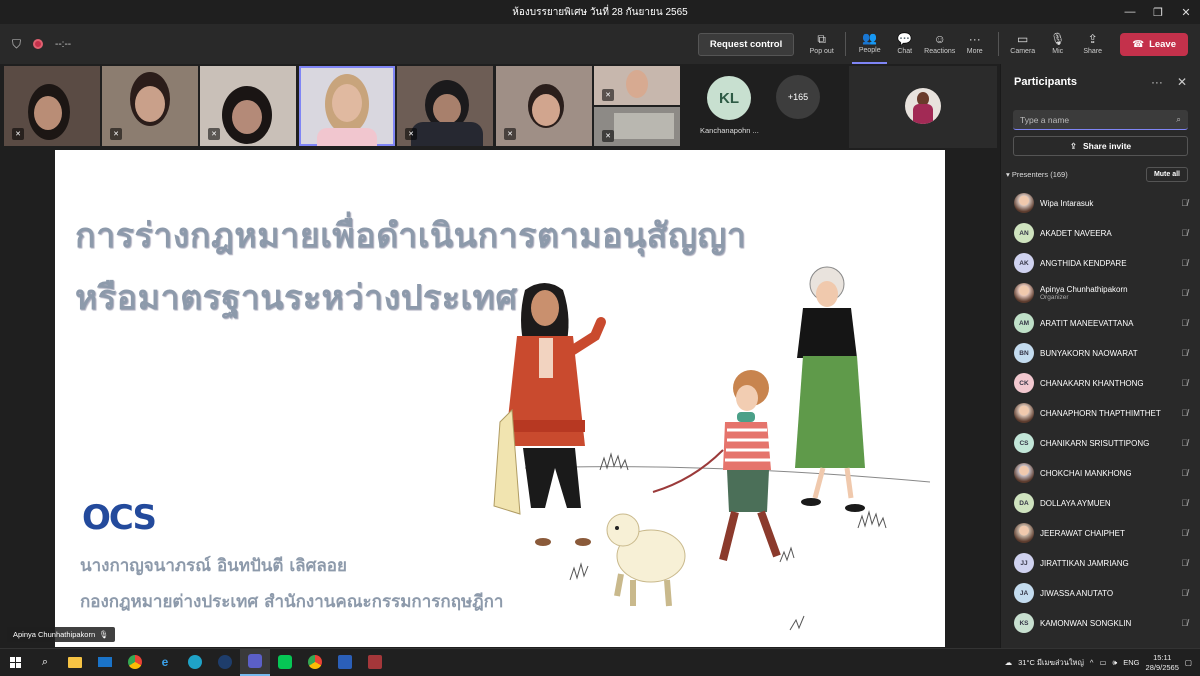 This screenshot has height=676, width=1200. What do you see at coordinates (974, 44) in the screenshot?
I see `more-button: ··· More` at bounding box center [974, 44].